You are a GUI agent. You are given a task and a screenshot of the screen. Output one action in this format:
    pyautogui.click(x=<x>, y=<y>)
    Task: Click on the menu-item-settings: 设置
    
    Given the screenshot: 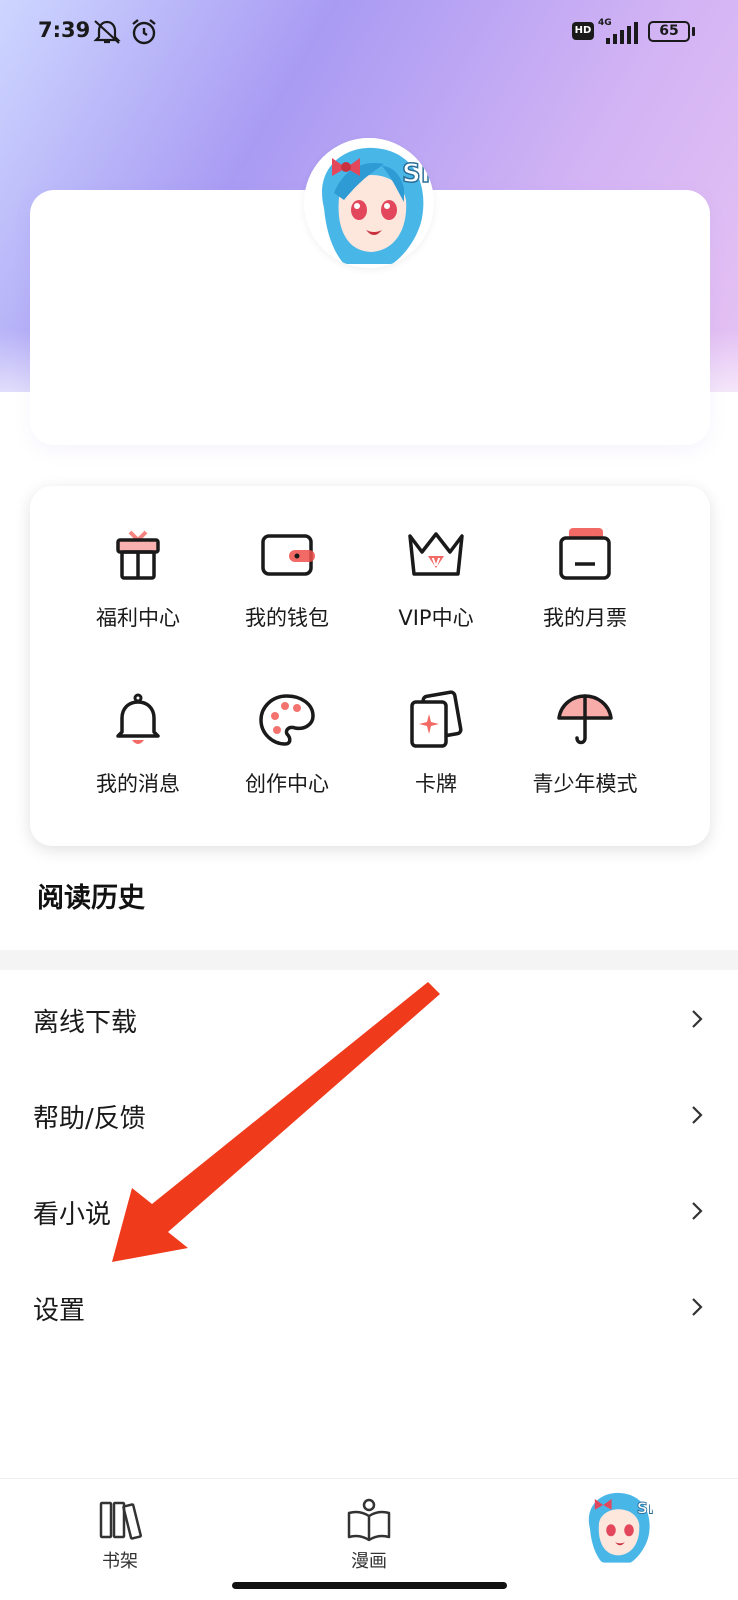 What is the action you would take?
    pyautogui.click(x=369, y=1309)
    